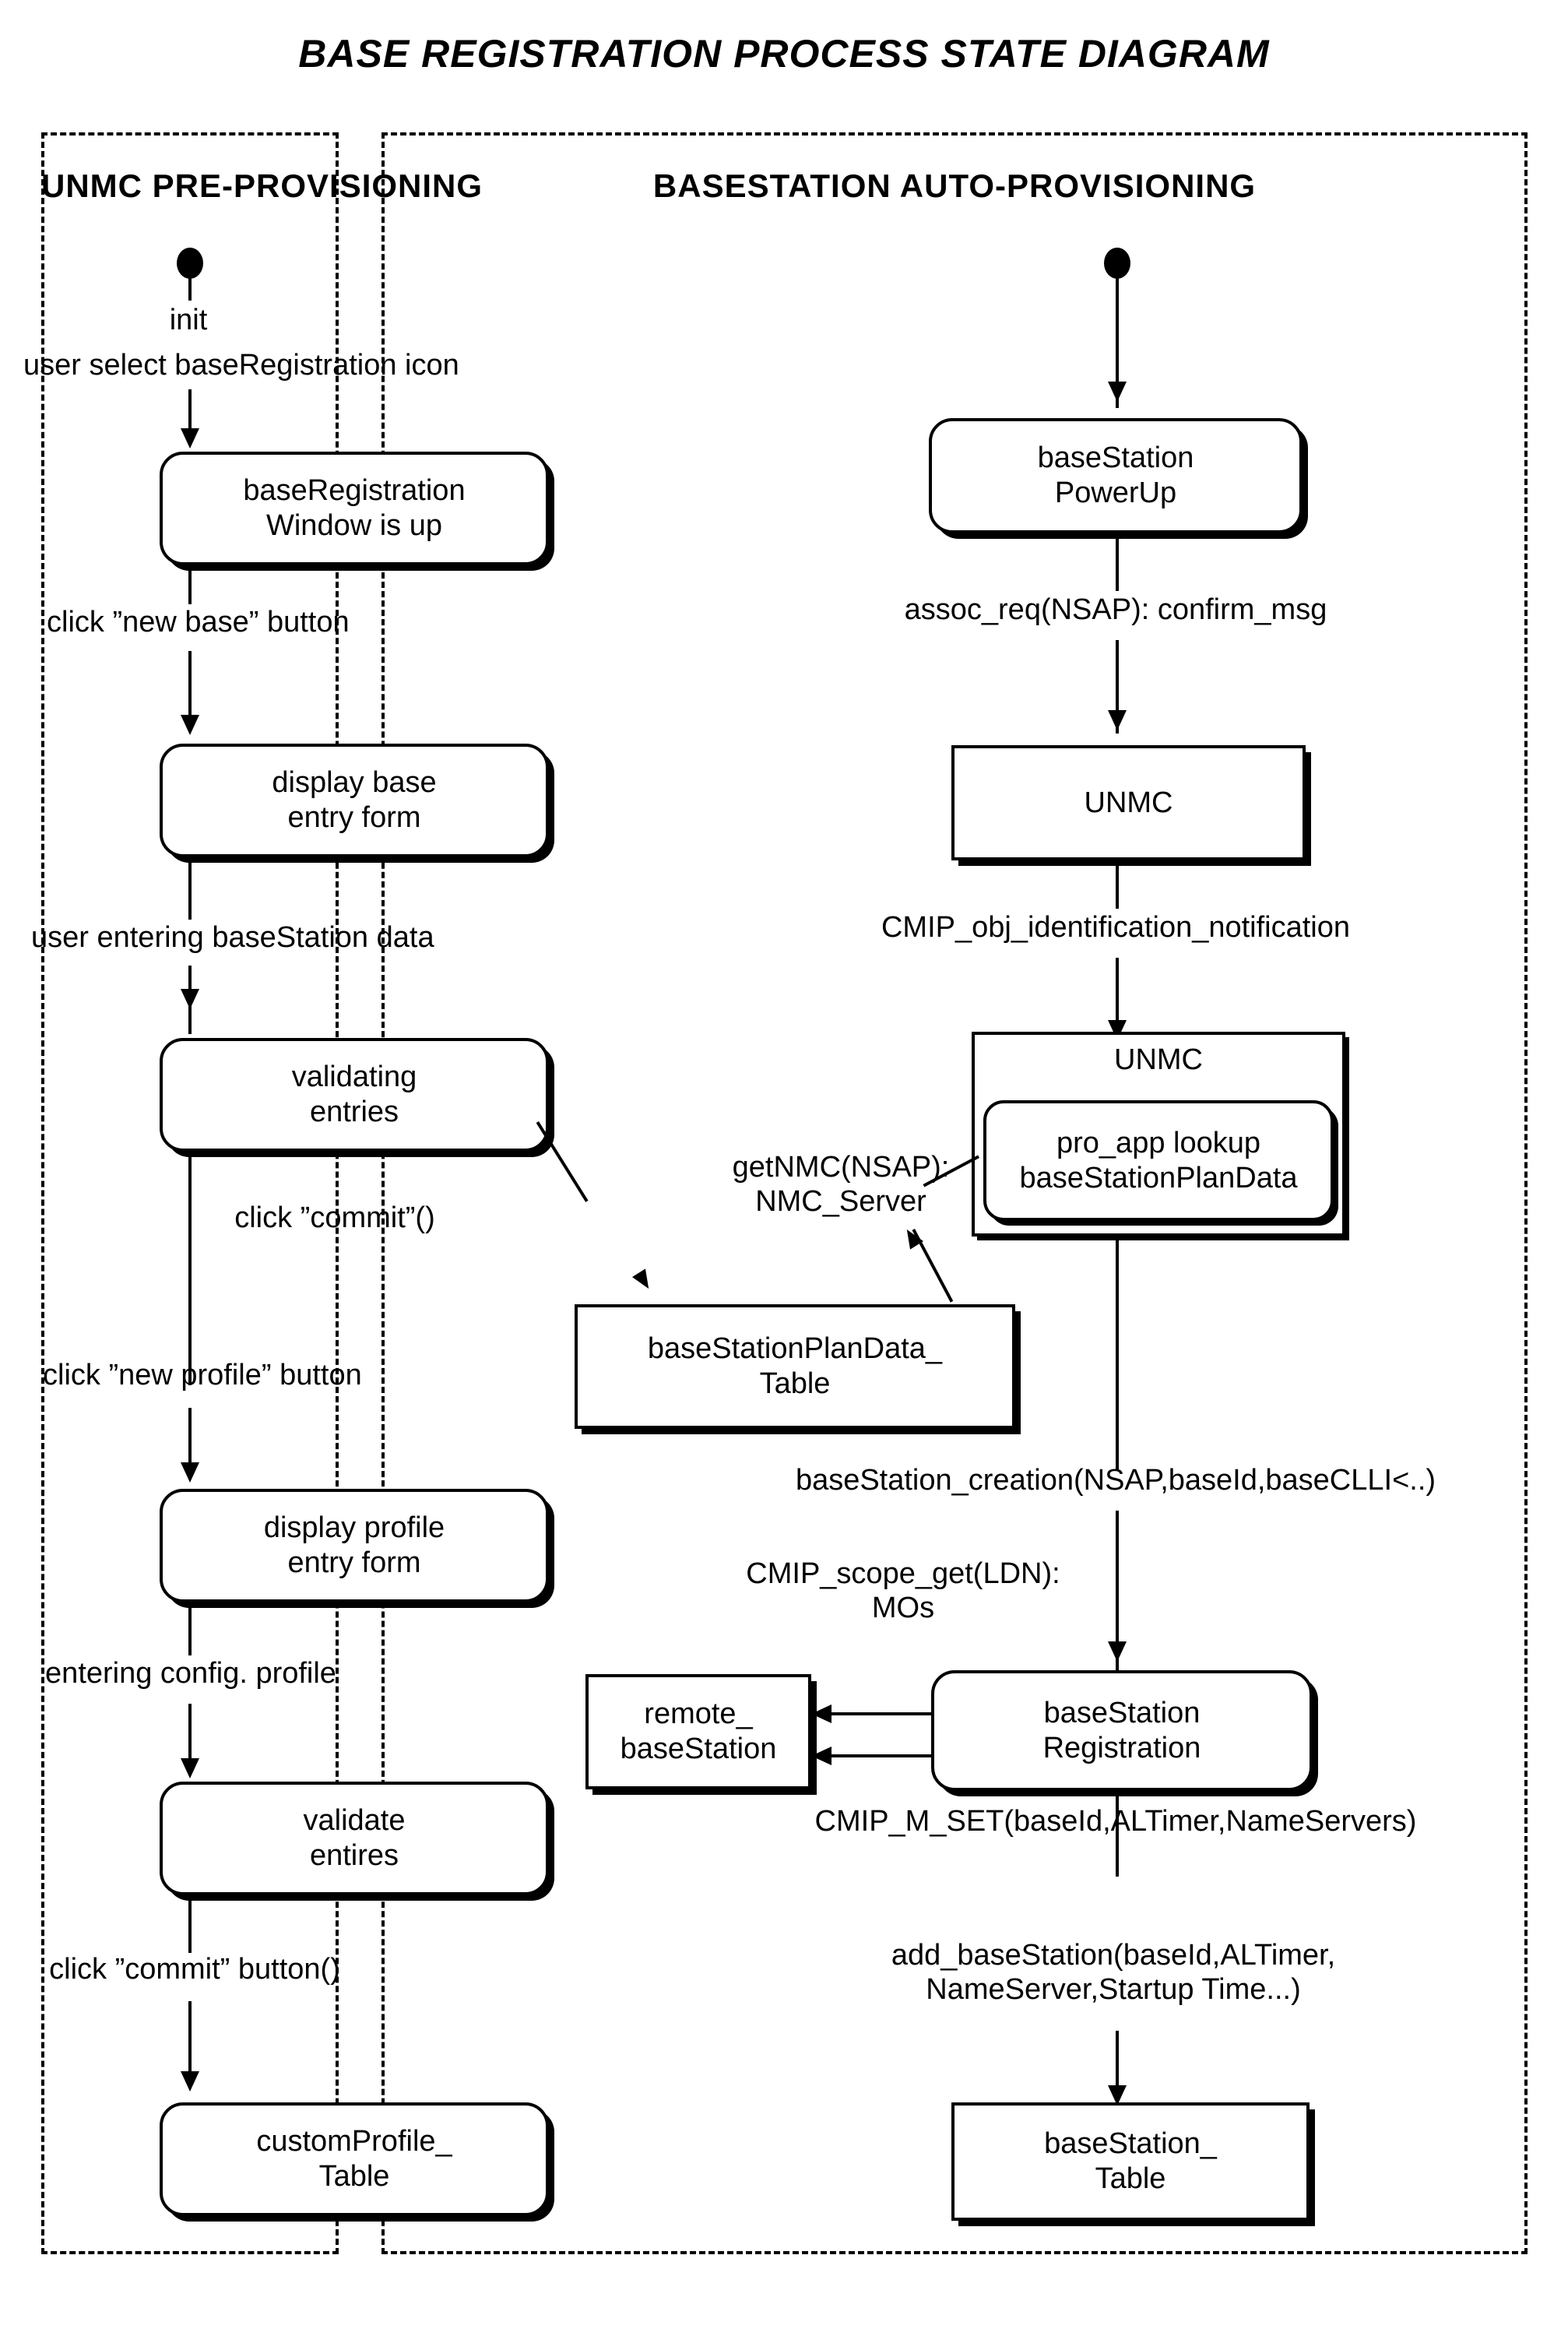 The height and width of the screenshot is (2336, 1568). What do you see at coordinates (840, 1201) in the screenshot?
I see `getnmc-line2: NMC_Server` at bounding box center [840, 1201].